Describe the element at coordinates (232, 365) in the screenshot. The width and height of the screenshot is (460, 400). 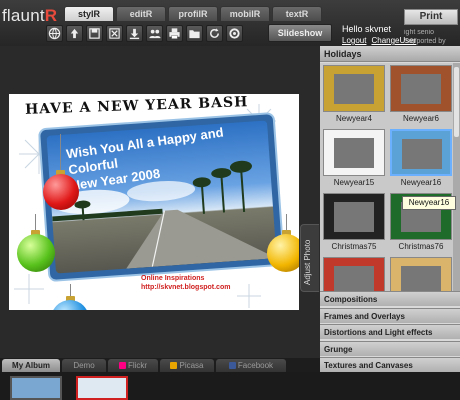
I see `facebook-icon` at that location.